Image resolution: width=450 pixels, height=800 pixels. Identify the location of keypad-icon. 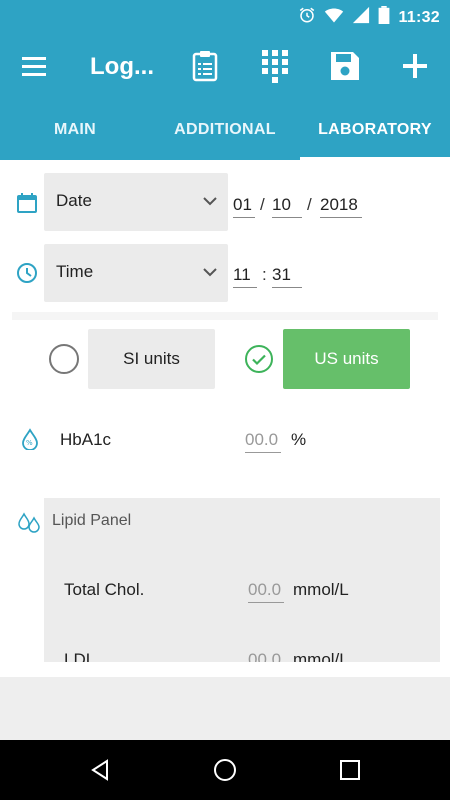
(275, 66).